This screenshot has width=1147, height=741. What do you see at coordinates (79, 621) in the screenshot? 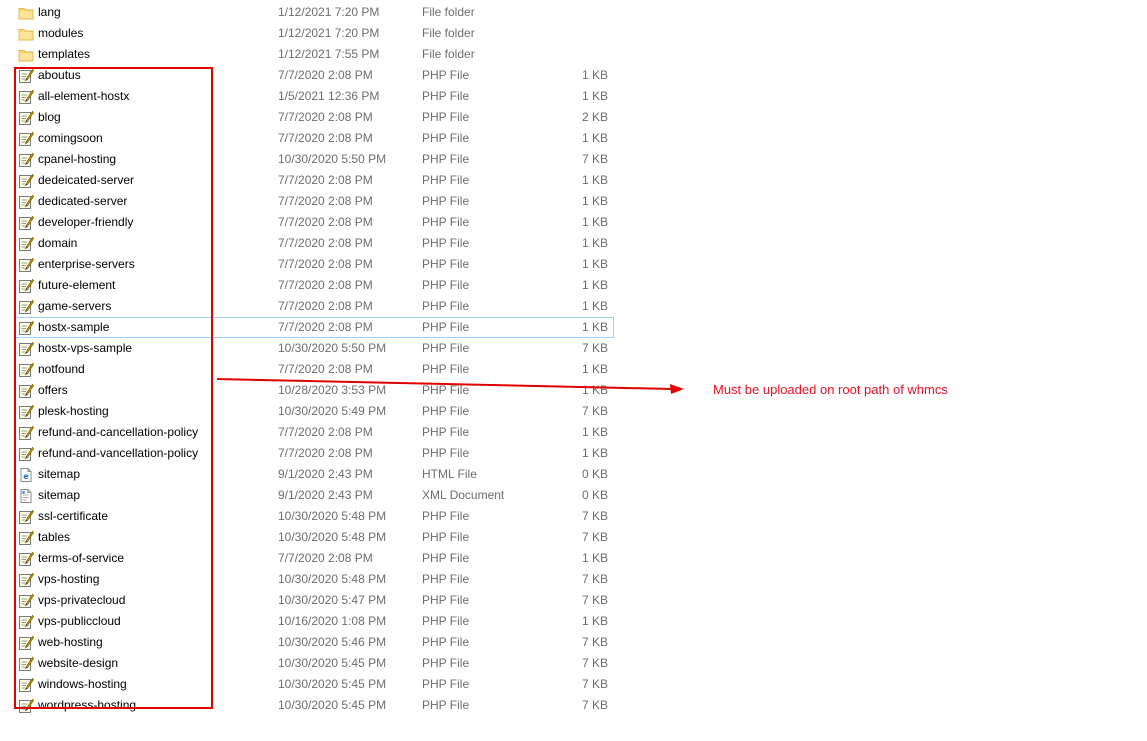
I see `file-name: vps-publiccloud` at bounding box center [79, 621].